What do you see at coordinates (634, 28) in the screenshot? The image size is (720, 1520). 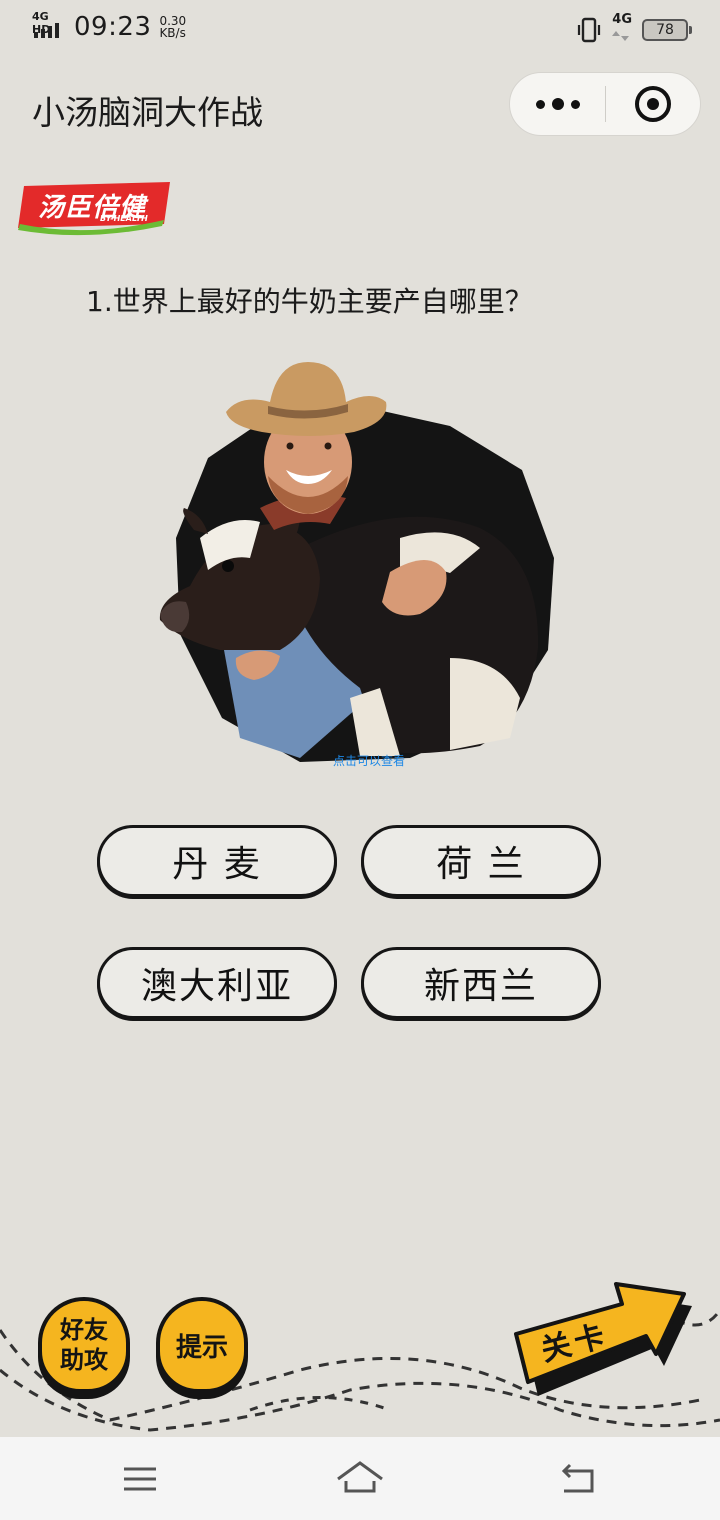 I see `status-right: 4G 78` at bounding box center [634, 28].